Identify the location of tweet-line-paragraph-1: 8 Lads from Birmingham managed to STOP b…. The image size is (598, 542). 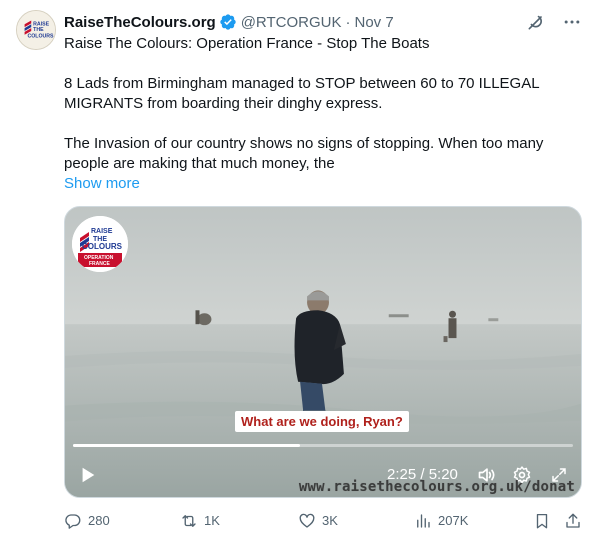
(301, 93).